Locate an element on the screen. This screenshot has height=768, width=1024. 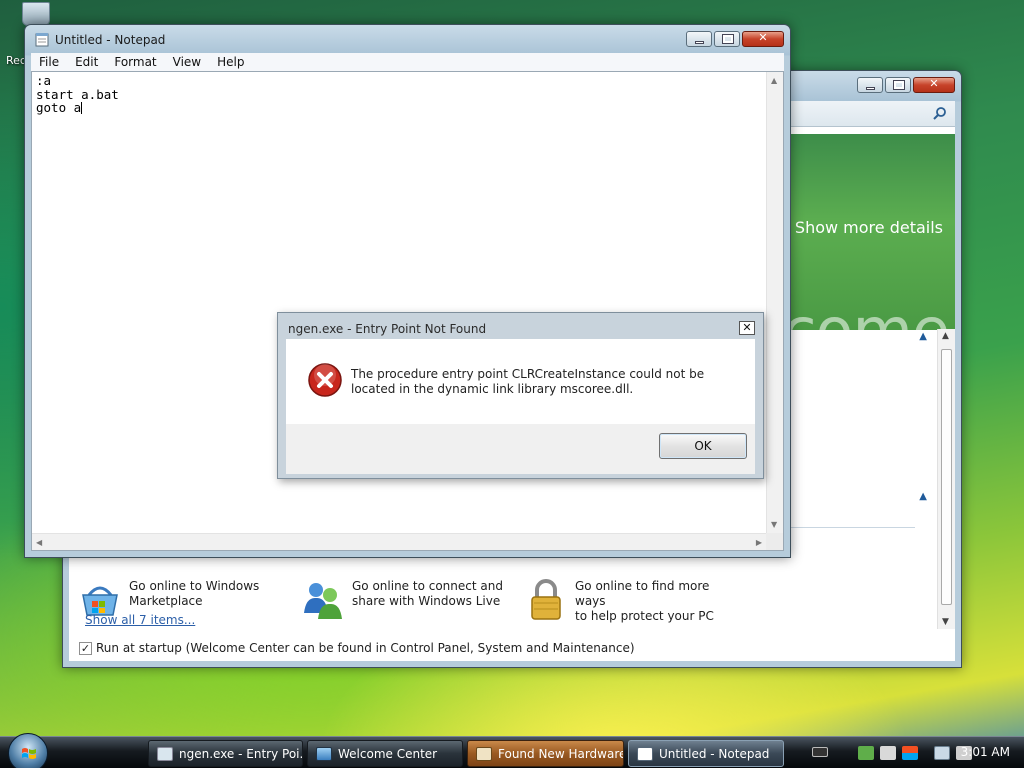
menu-format: Format is located at coordinates (135, 62).